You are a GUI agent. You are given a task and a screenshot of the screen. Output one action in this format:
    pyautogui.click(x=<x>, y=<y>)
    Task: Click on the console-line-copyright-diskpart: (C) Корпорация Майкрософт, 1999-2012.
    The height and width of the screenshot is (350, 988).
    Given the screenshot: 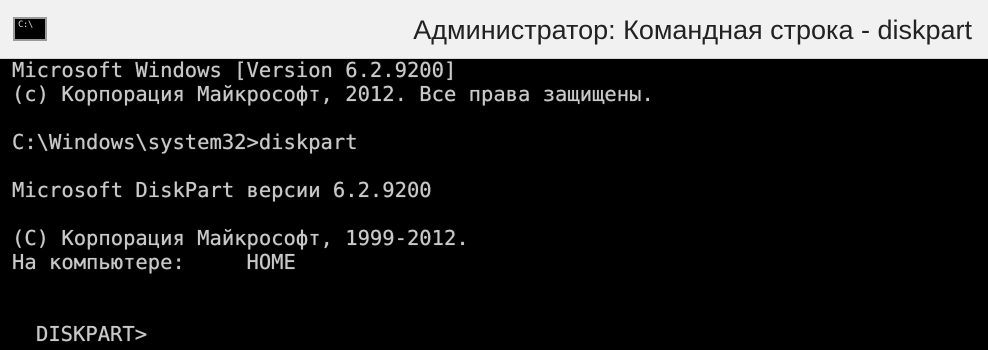 What is the action you would take?
    pyautogui.click(x=240, y=238)
    